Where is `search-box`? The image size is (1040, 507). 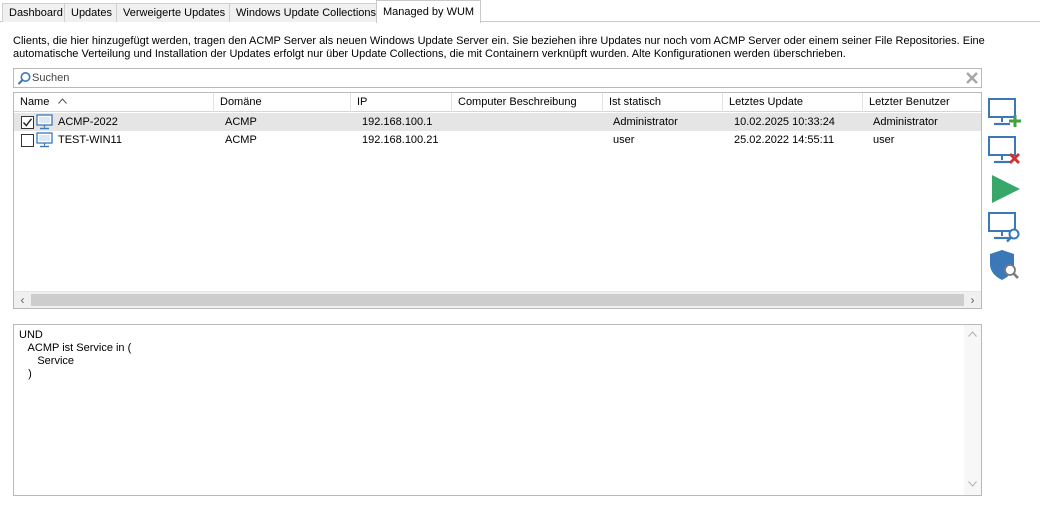
search-box is located at coordinates (497, 78).